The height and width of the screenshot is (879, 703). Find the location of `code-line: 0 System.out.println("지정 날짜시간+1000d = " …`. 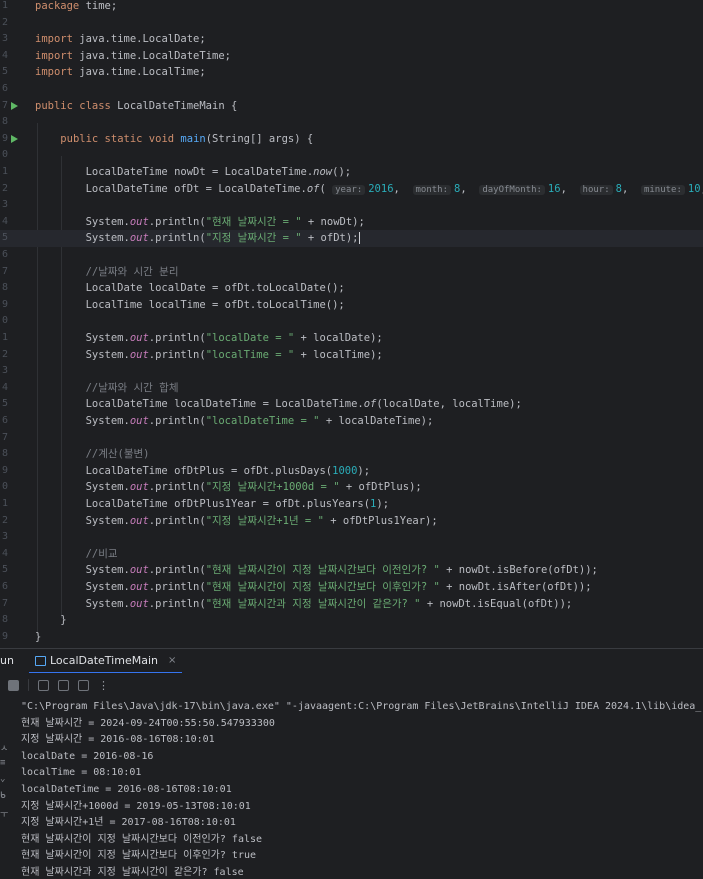

code-line: 0 System.out.println("지정 날짜시간+1000d = " … is located at coordinates (351, 487).